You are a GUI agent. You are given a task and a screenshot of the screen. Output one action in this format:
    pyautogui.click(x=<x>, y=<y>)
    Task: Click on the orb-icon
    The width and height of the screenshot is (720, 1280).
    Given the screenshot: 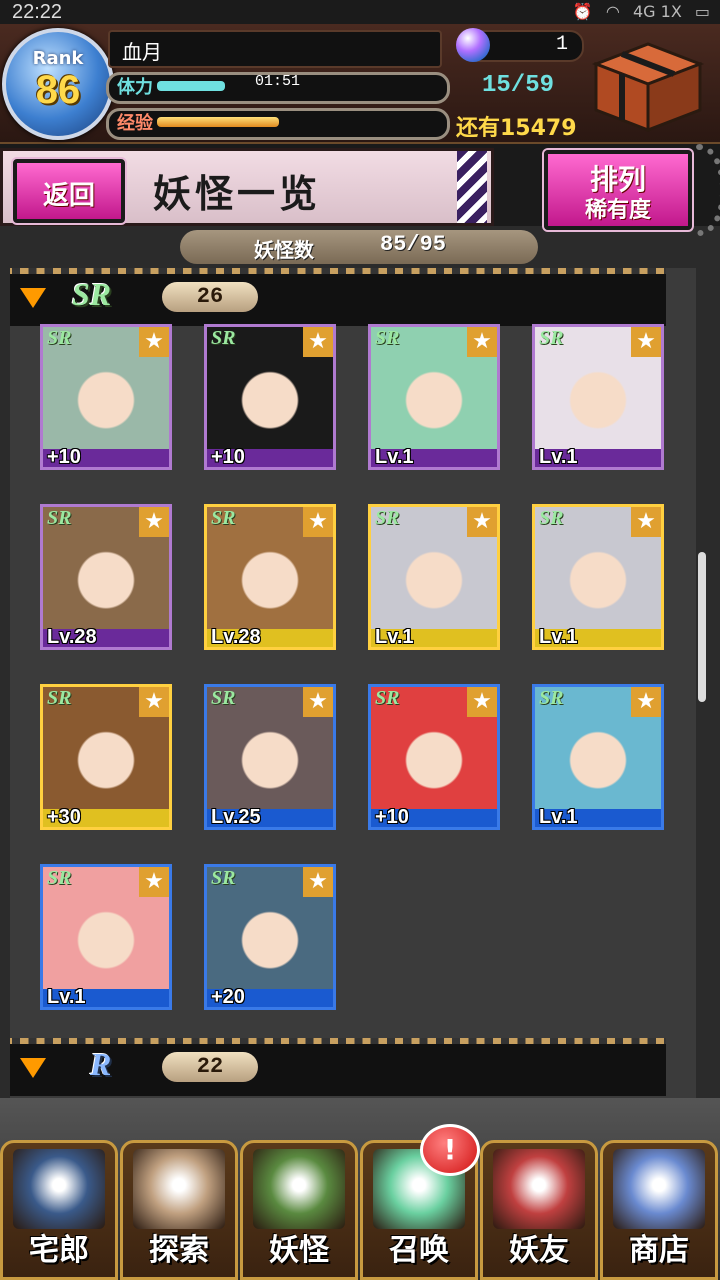 What is the action you would take?
    pyautogui.click(x=659, y=1189)
    